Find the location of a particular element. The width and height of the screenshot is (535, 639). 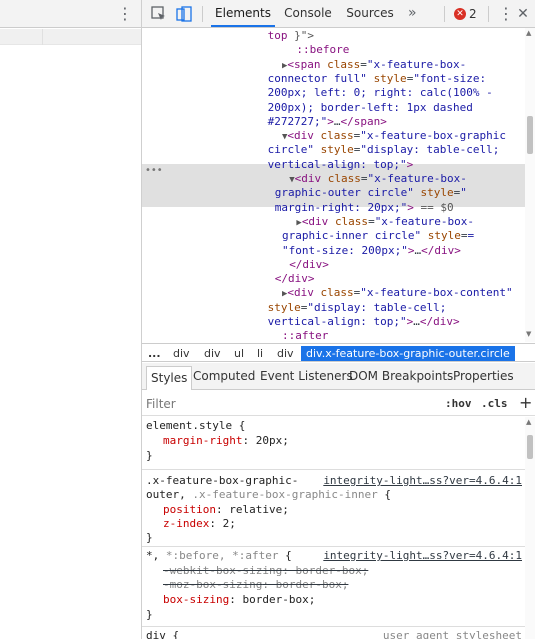

overridden-declaration: -moz-box-sizing: border-box; is located at coordinates (255, 585).